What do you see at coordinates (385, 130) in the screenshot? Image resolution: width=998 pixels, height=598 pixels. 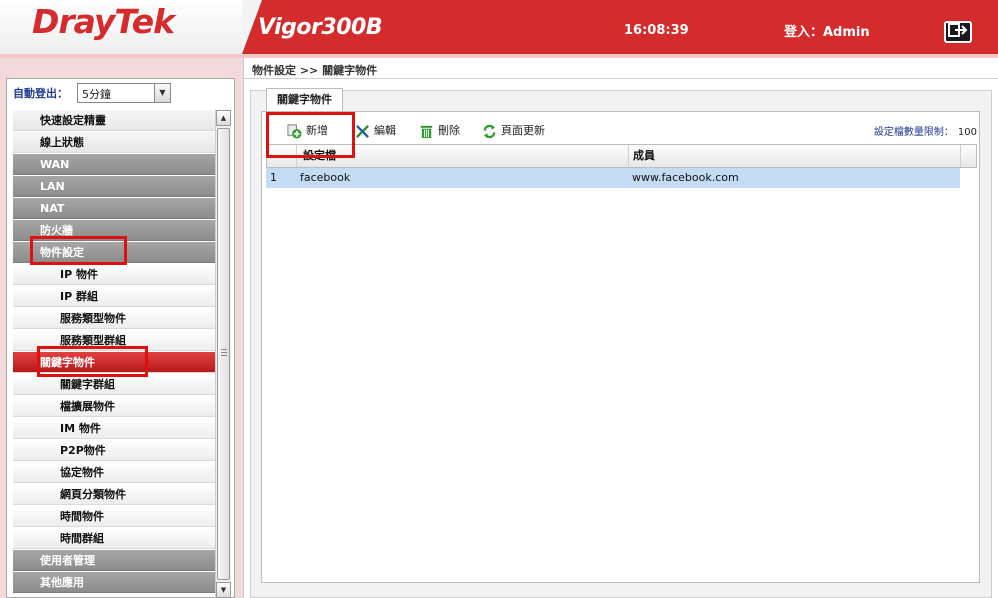 I see `edit-label: 編輯` at bounding box center [385, 130].